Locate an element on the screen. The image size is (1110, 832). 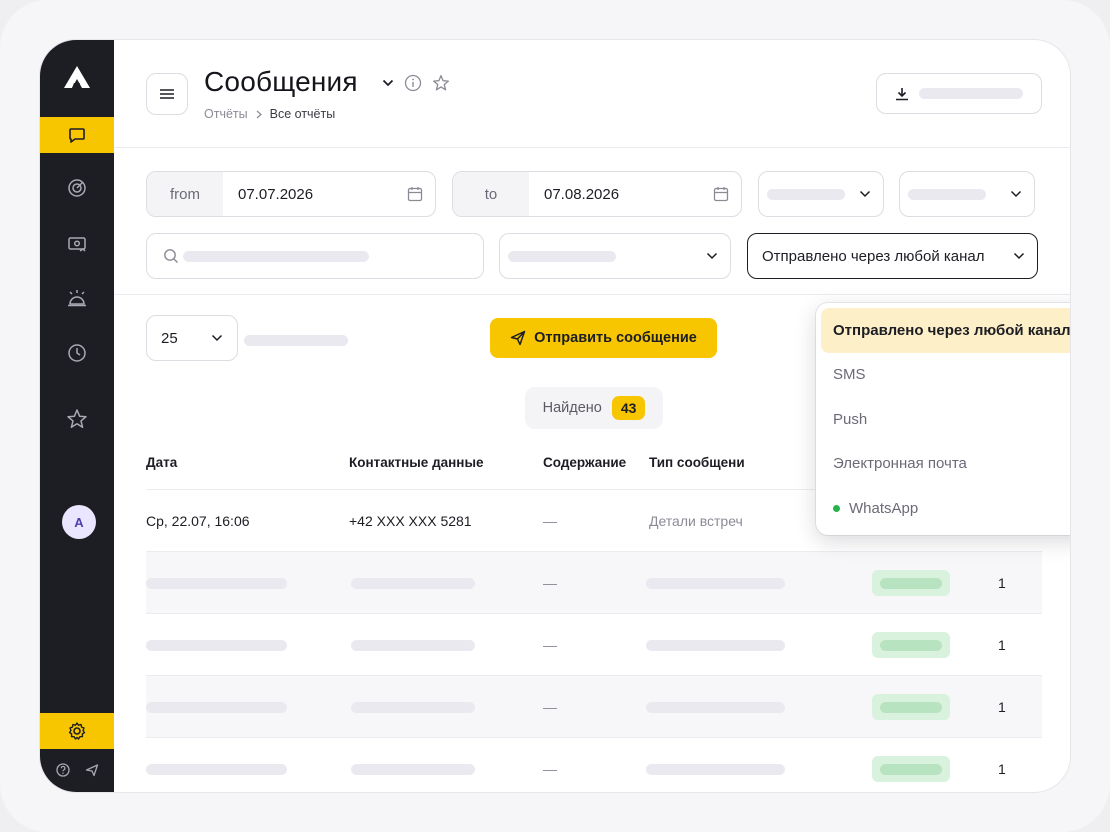
title-actions is located at coordinates (416, 83).